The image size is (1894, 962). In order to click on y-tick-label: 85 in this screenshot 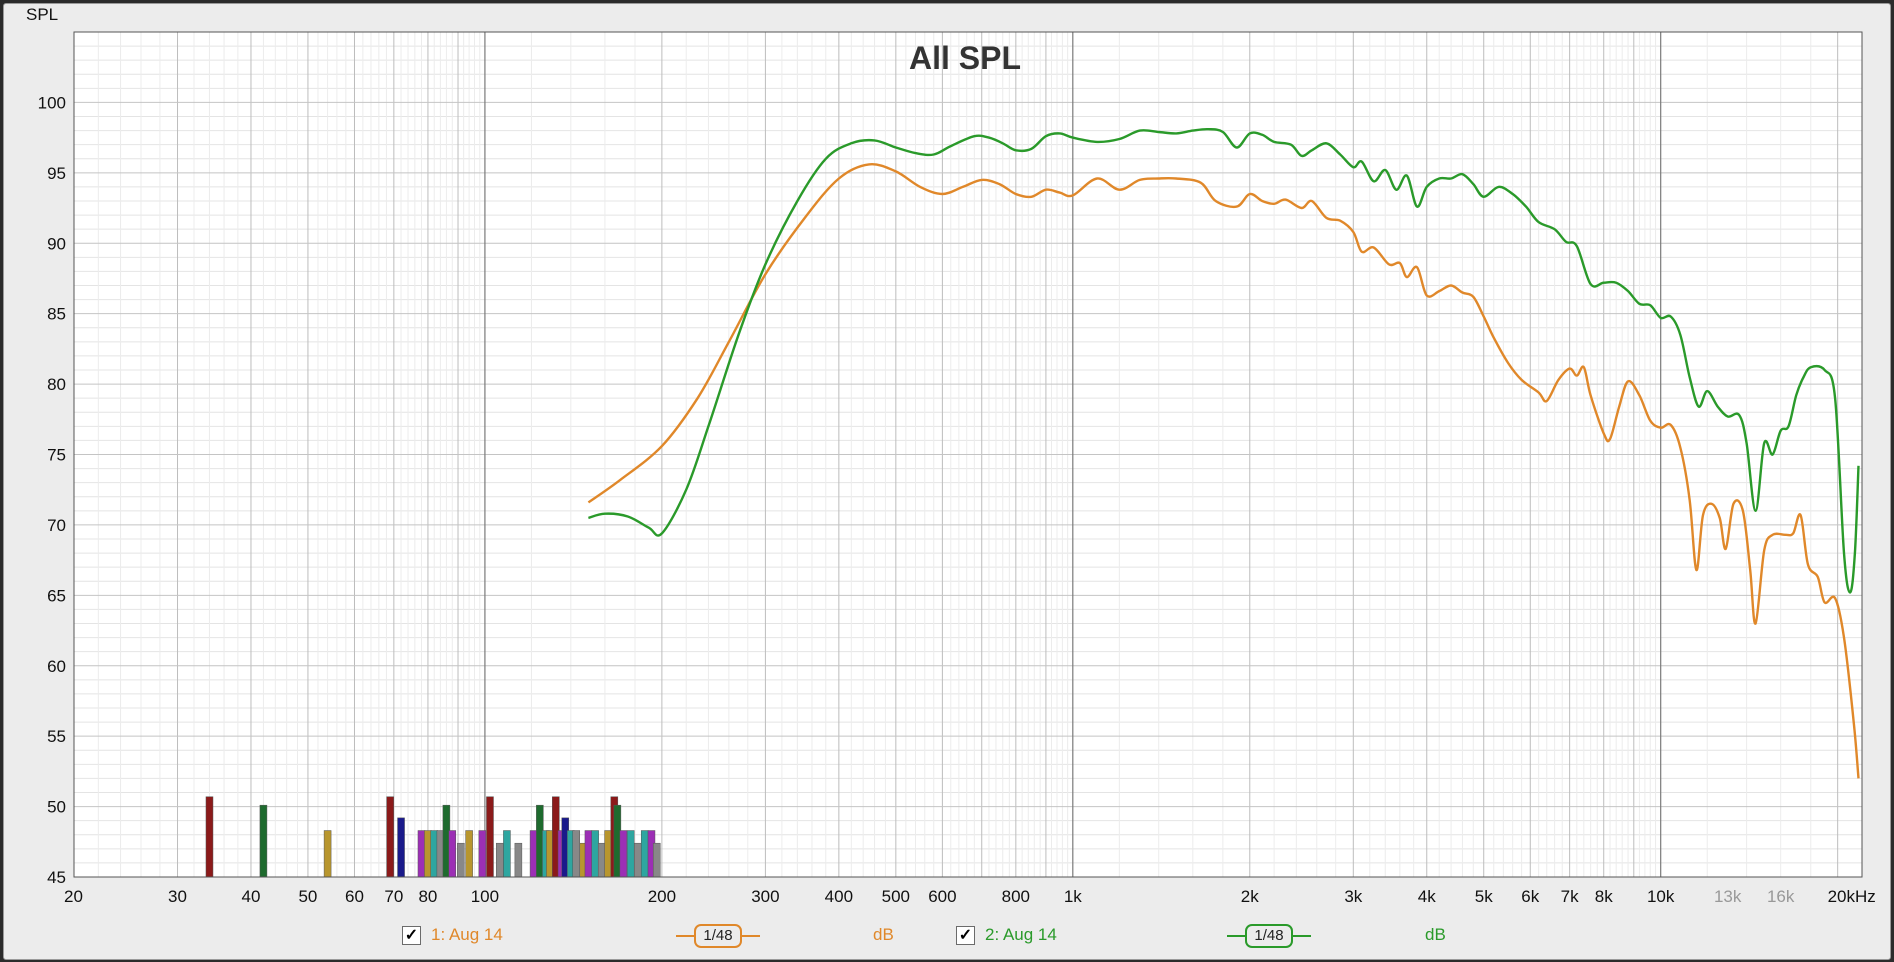, I will do `click(56, 314)`.